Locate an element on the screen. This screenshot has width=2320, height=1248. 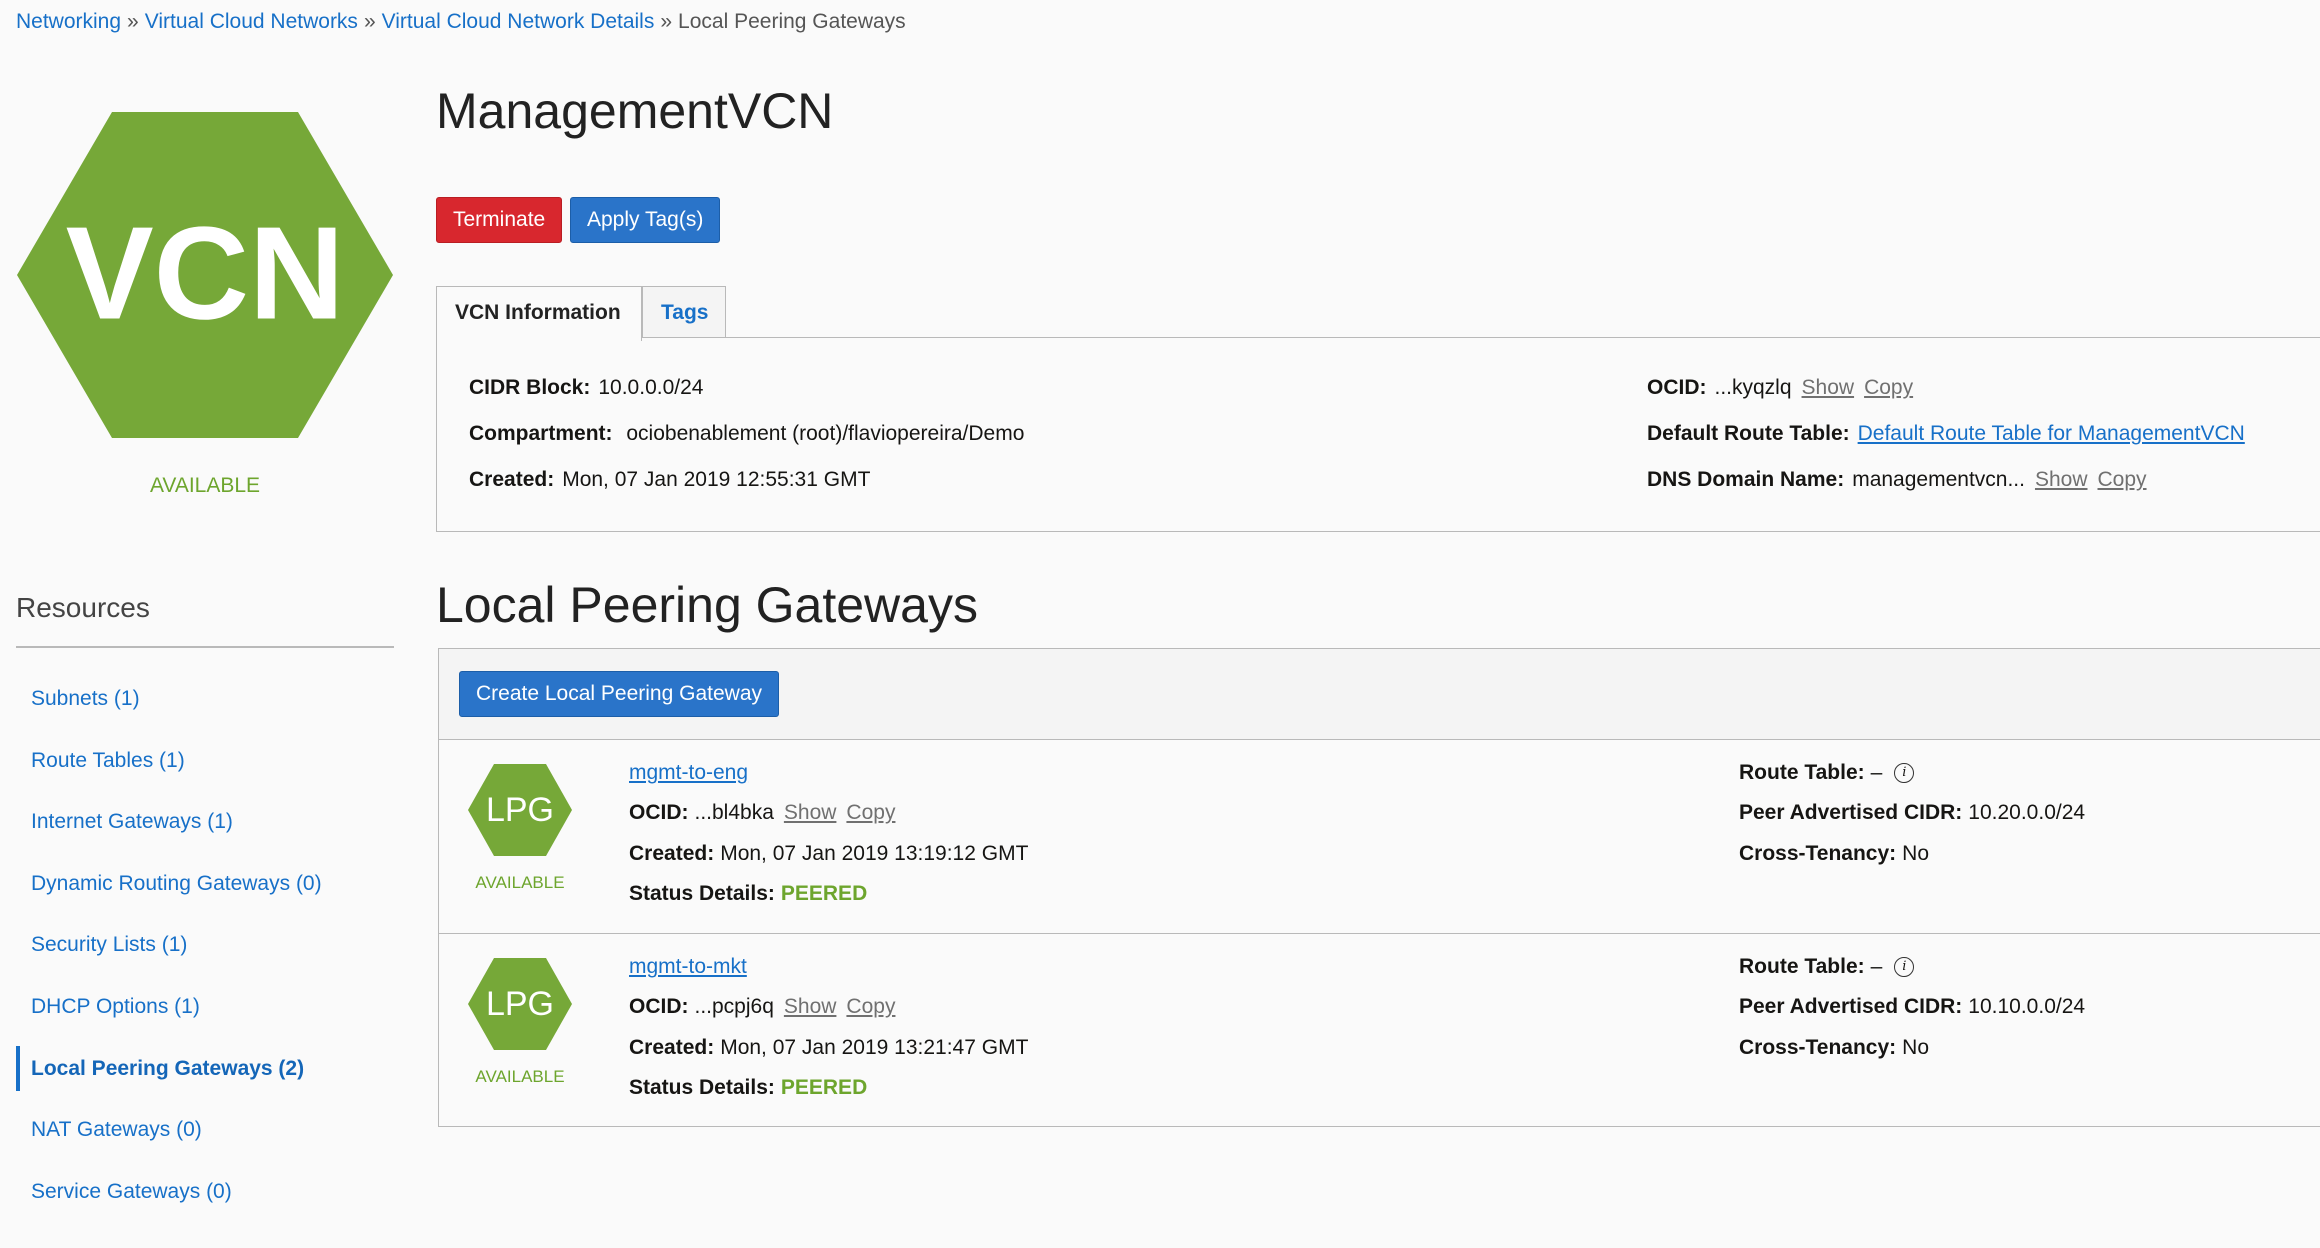
vcn-hexagon-icon: VCN is located at coordinates (205, 275).